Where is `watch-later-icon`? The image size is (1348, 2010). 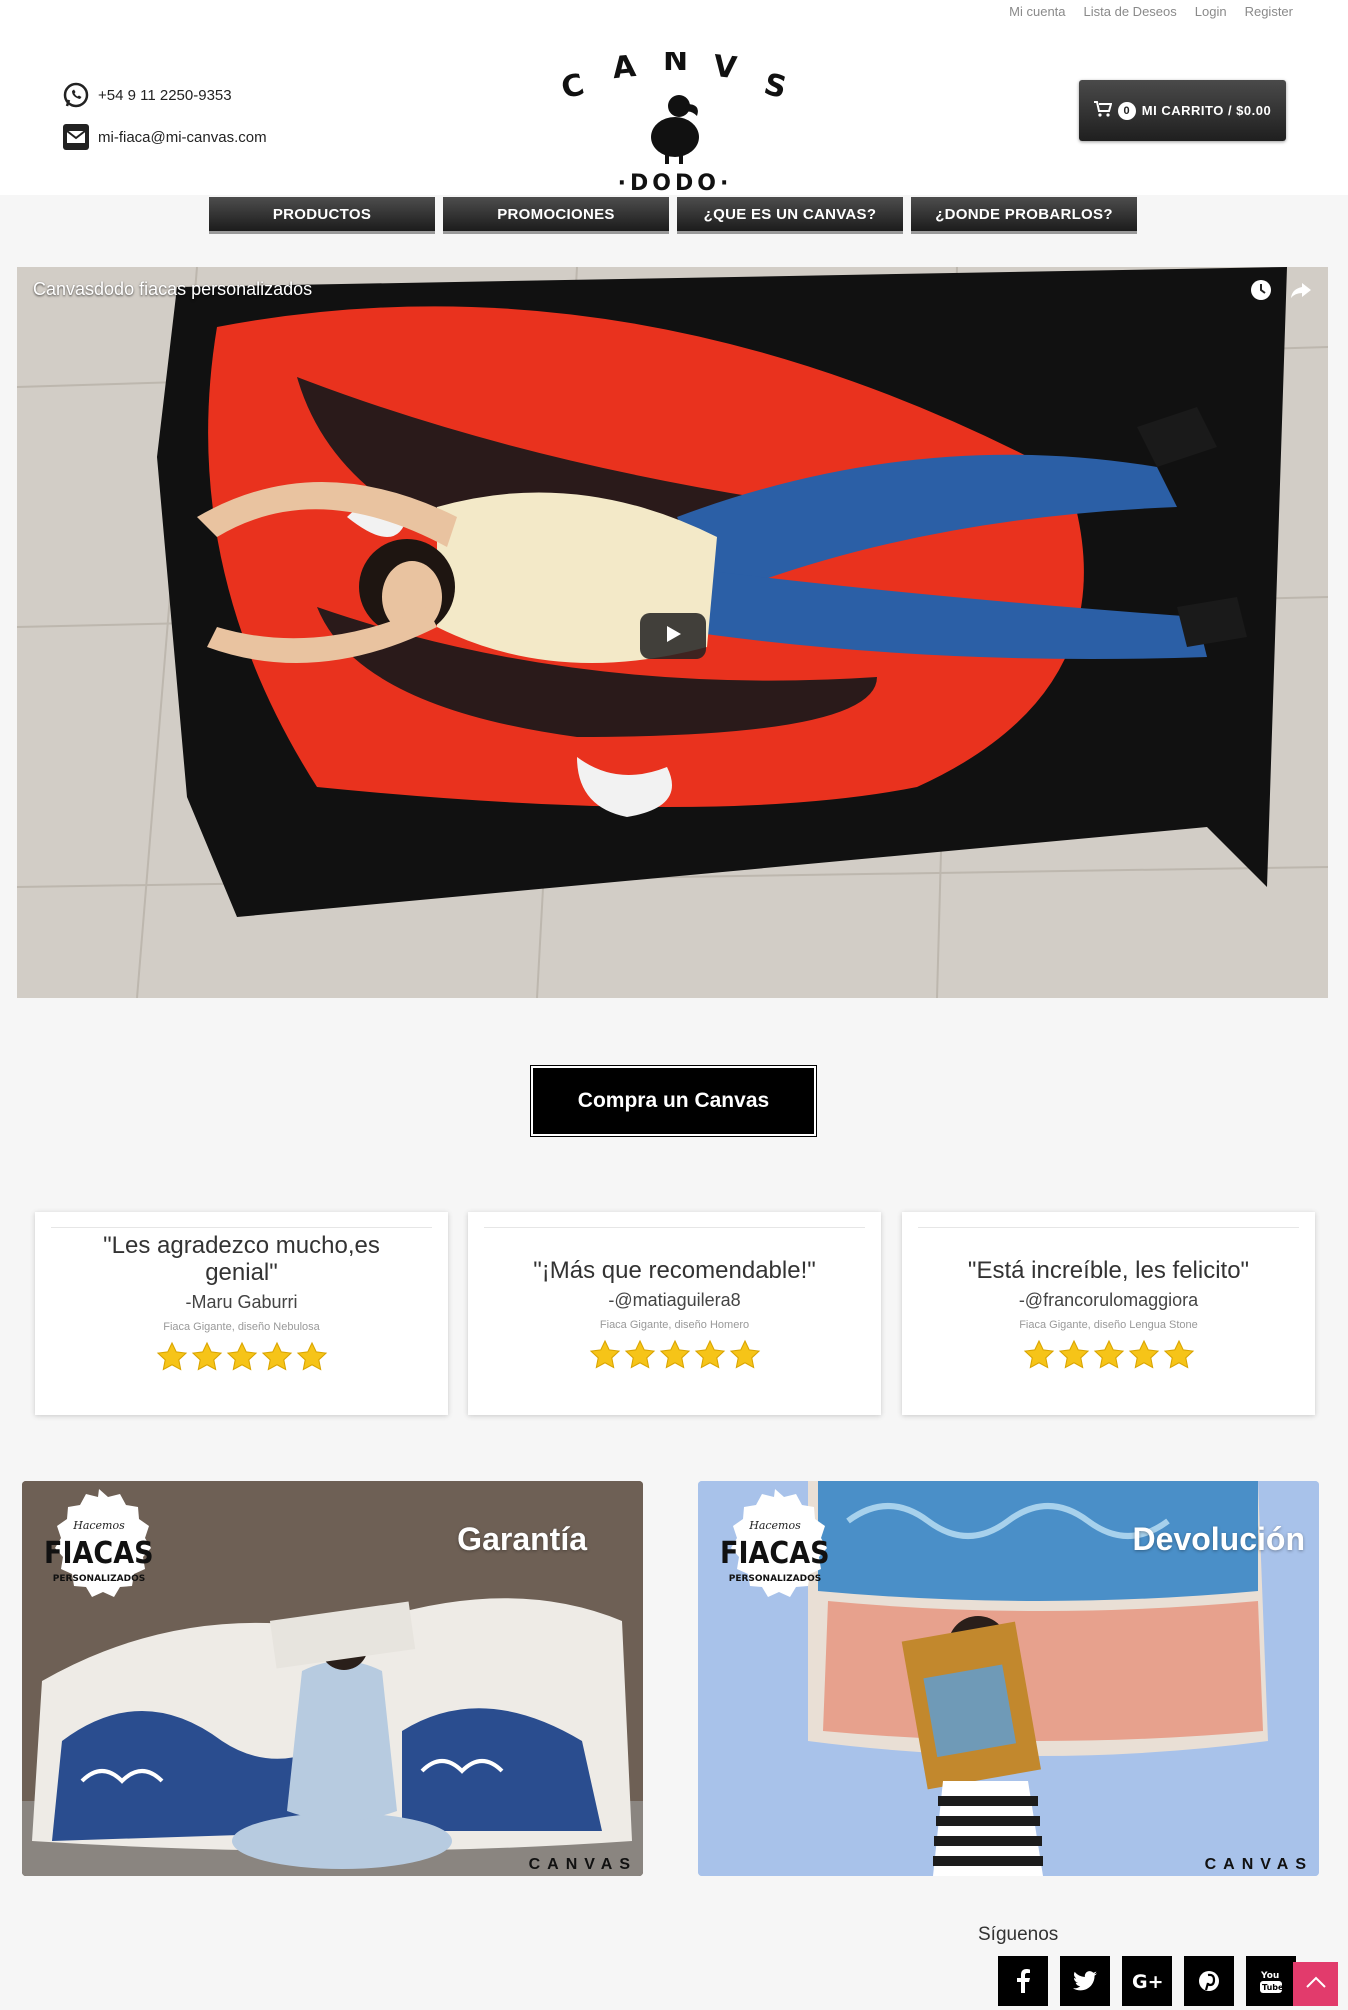
watch-later-icon is located at coordinates (1261, 292).